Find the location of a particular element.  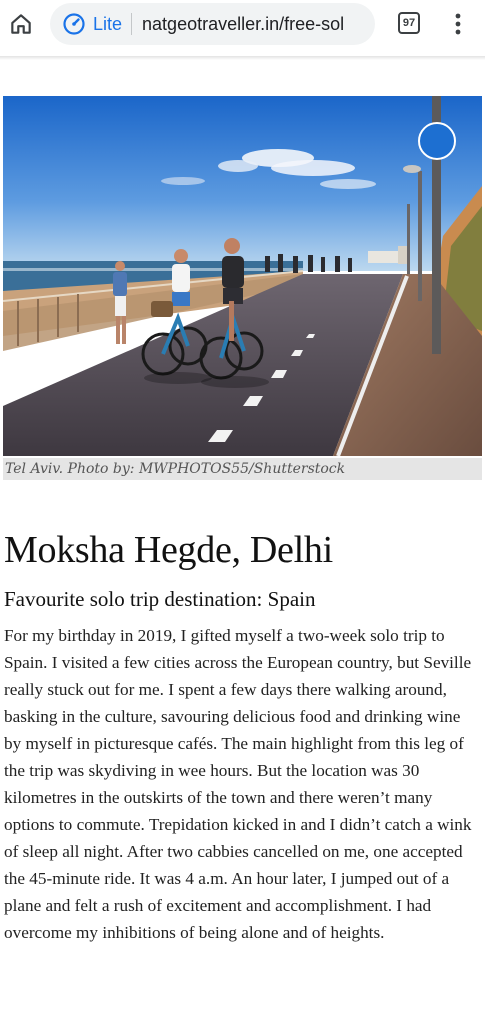

destination-subheading: Favourite solo trip destination: Spain is located at coordinates (160, 599).